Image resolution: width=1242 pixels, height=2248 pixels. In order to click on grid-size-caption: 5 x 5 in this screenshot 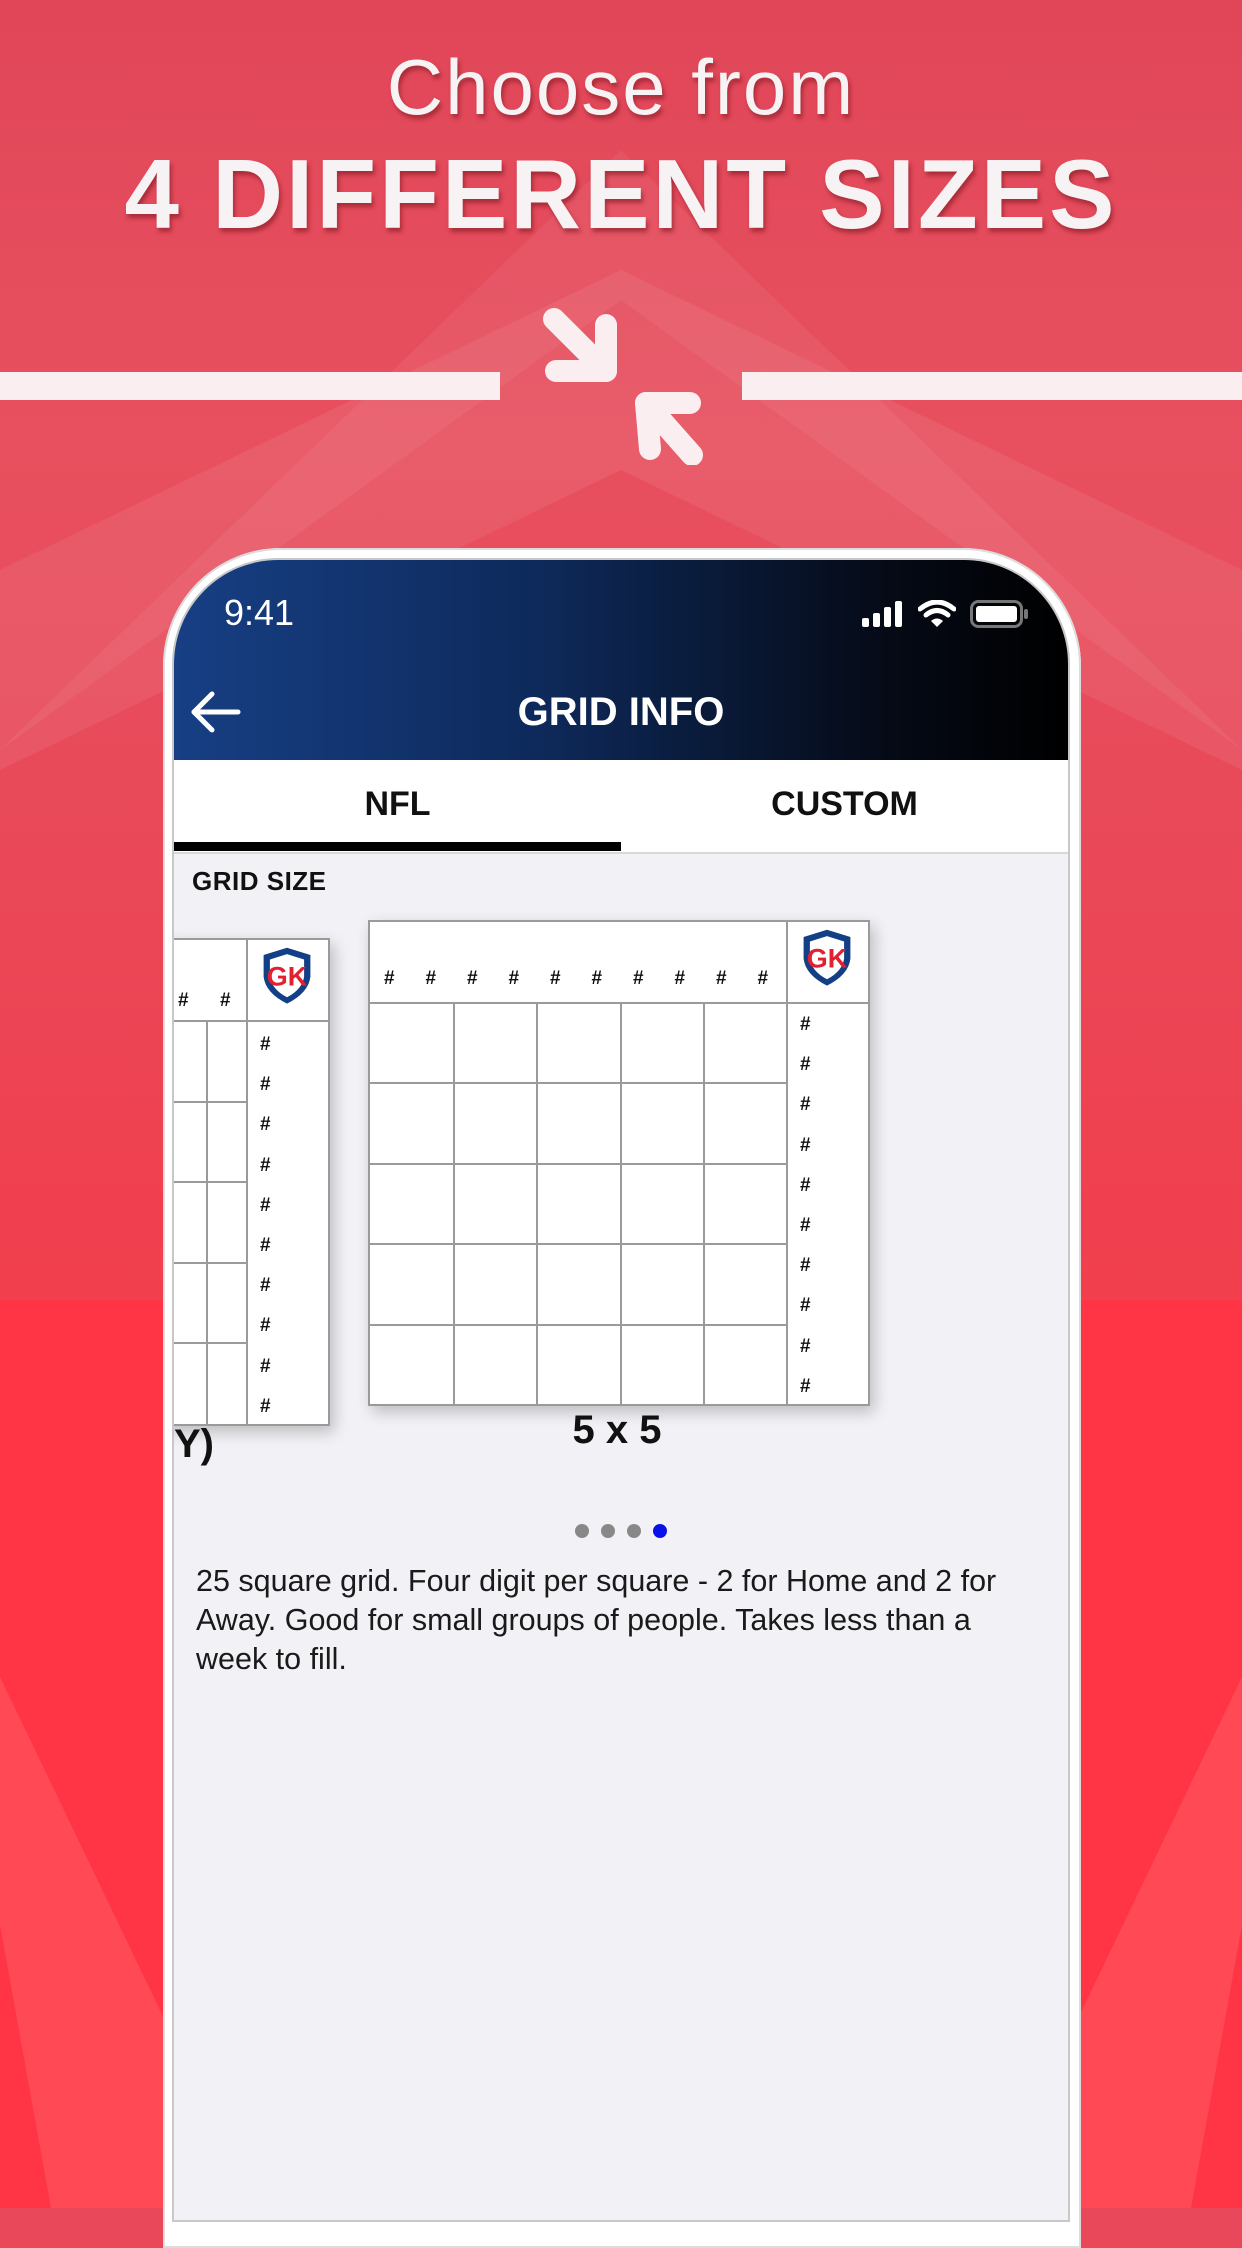, I will do `click(617, 1430)`.